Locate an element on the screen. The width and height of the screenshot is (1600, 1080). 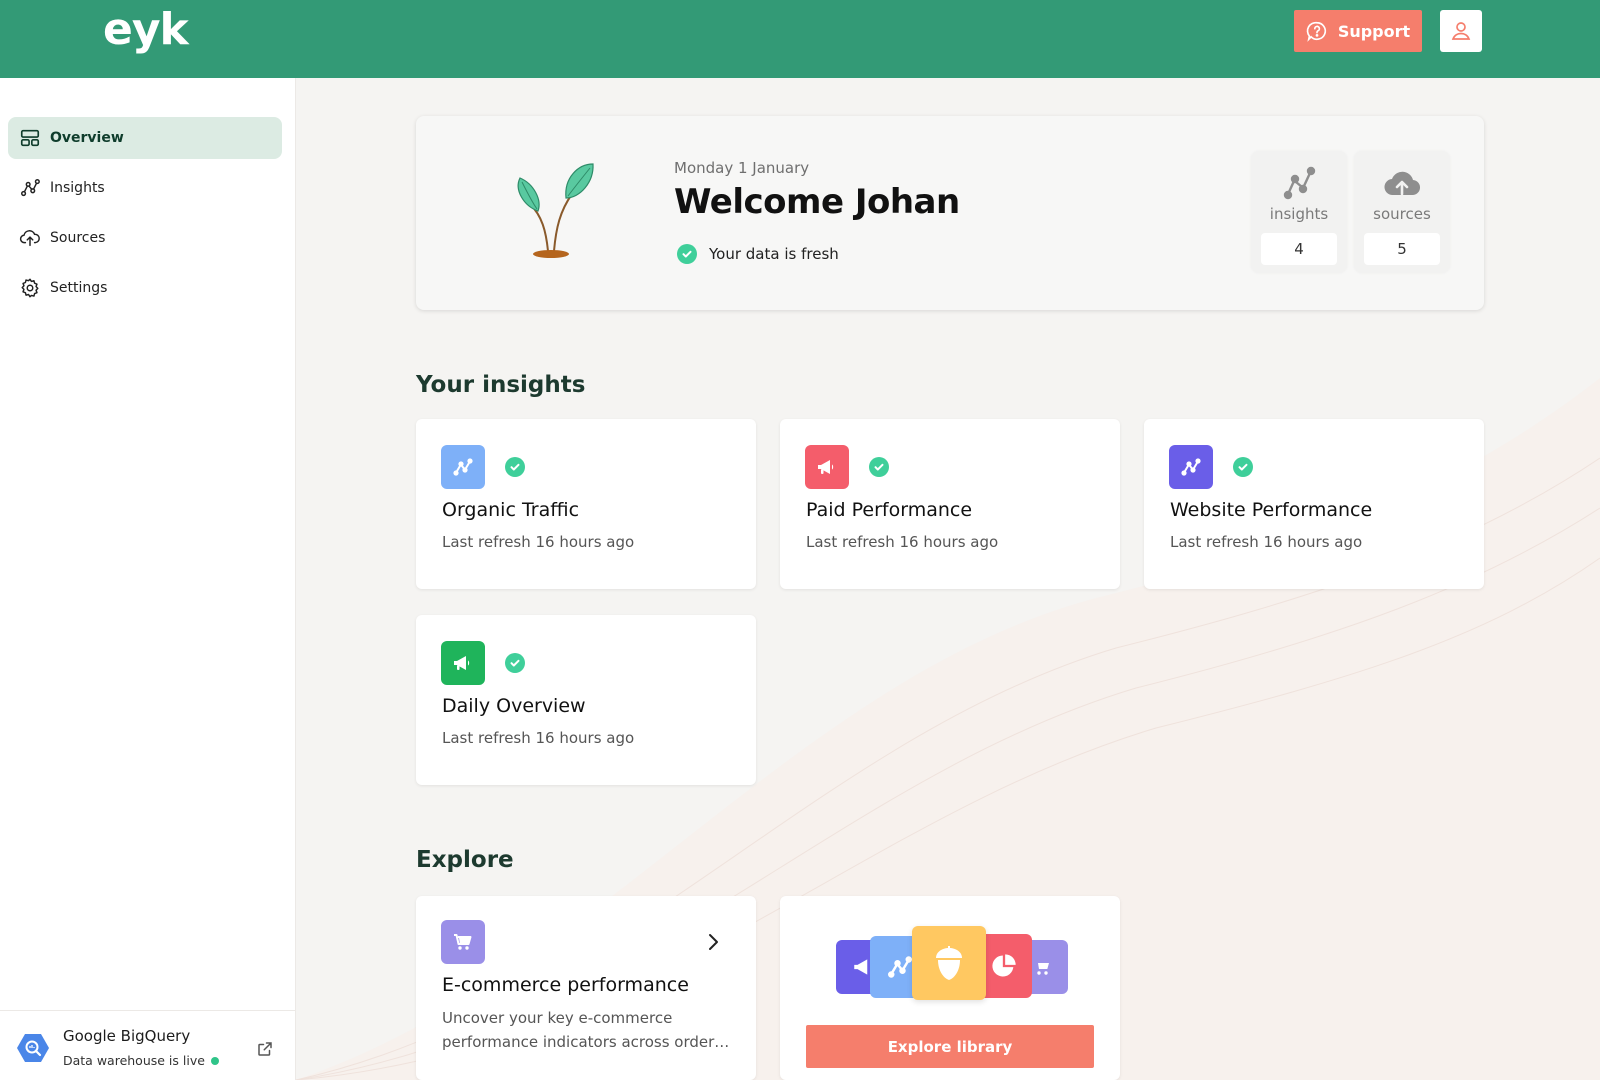
layout-icon is located at coordinates (30, 138).